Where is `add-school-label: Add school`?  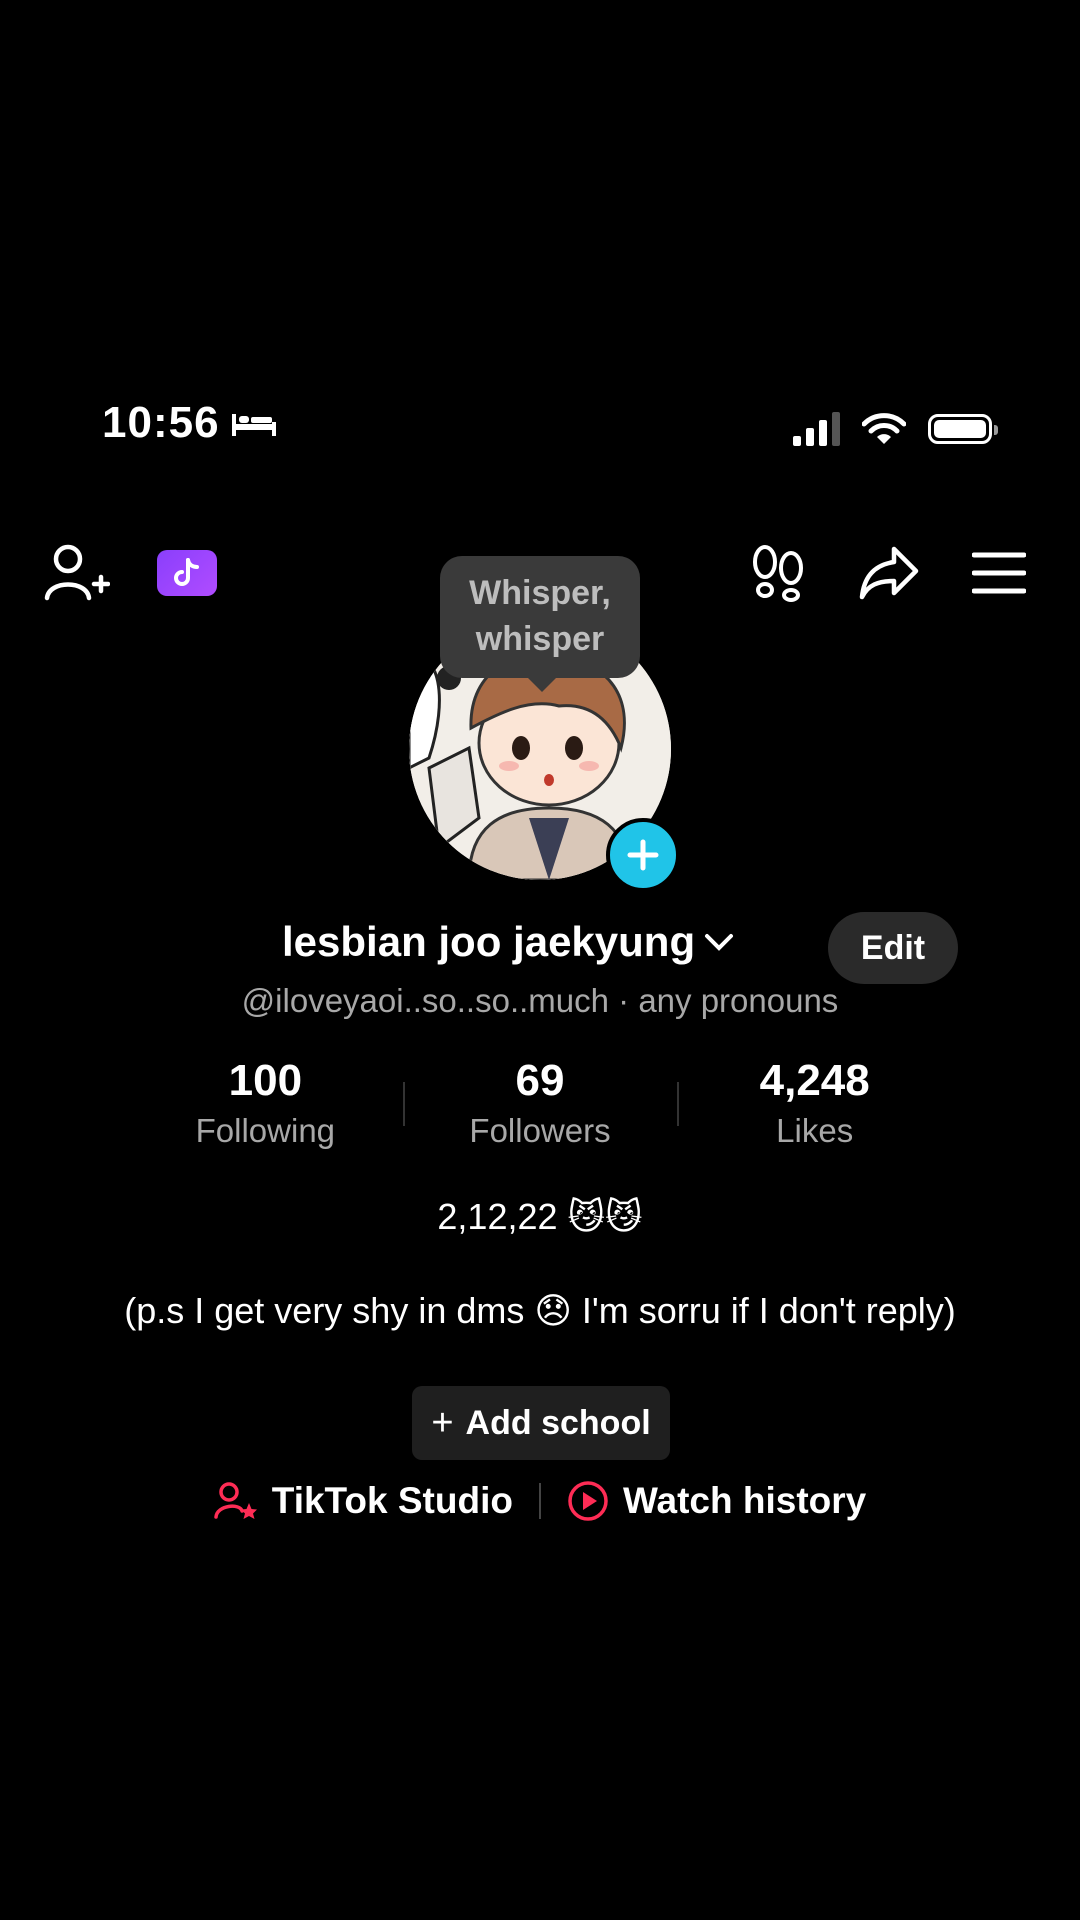
add-school-label: Add school is located at coordinates (558, 1422).